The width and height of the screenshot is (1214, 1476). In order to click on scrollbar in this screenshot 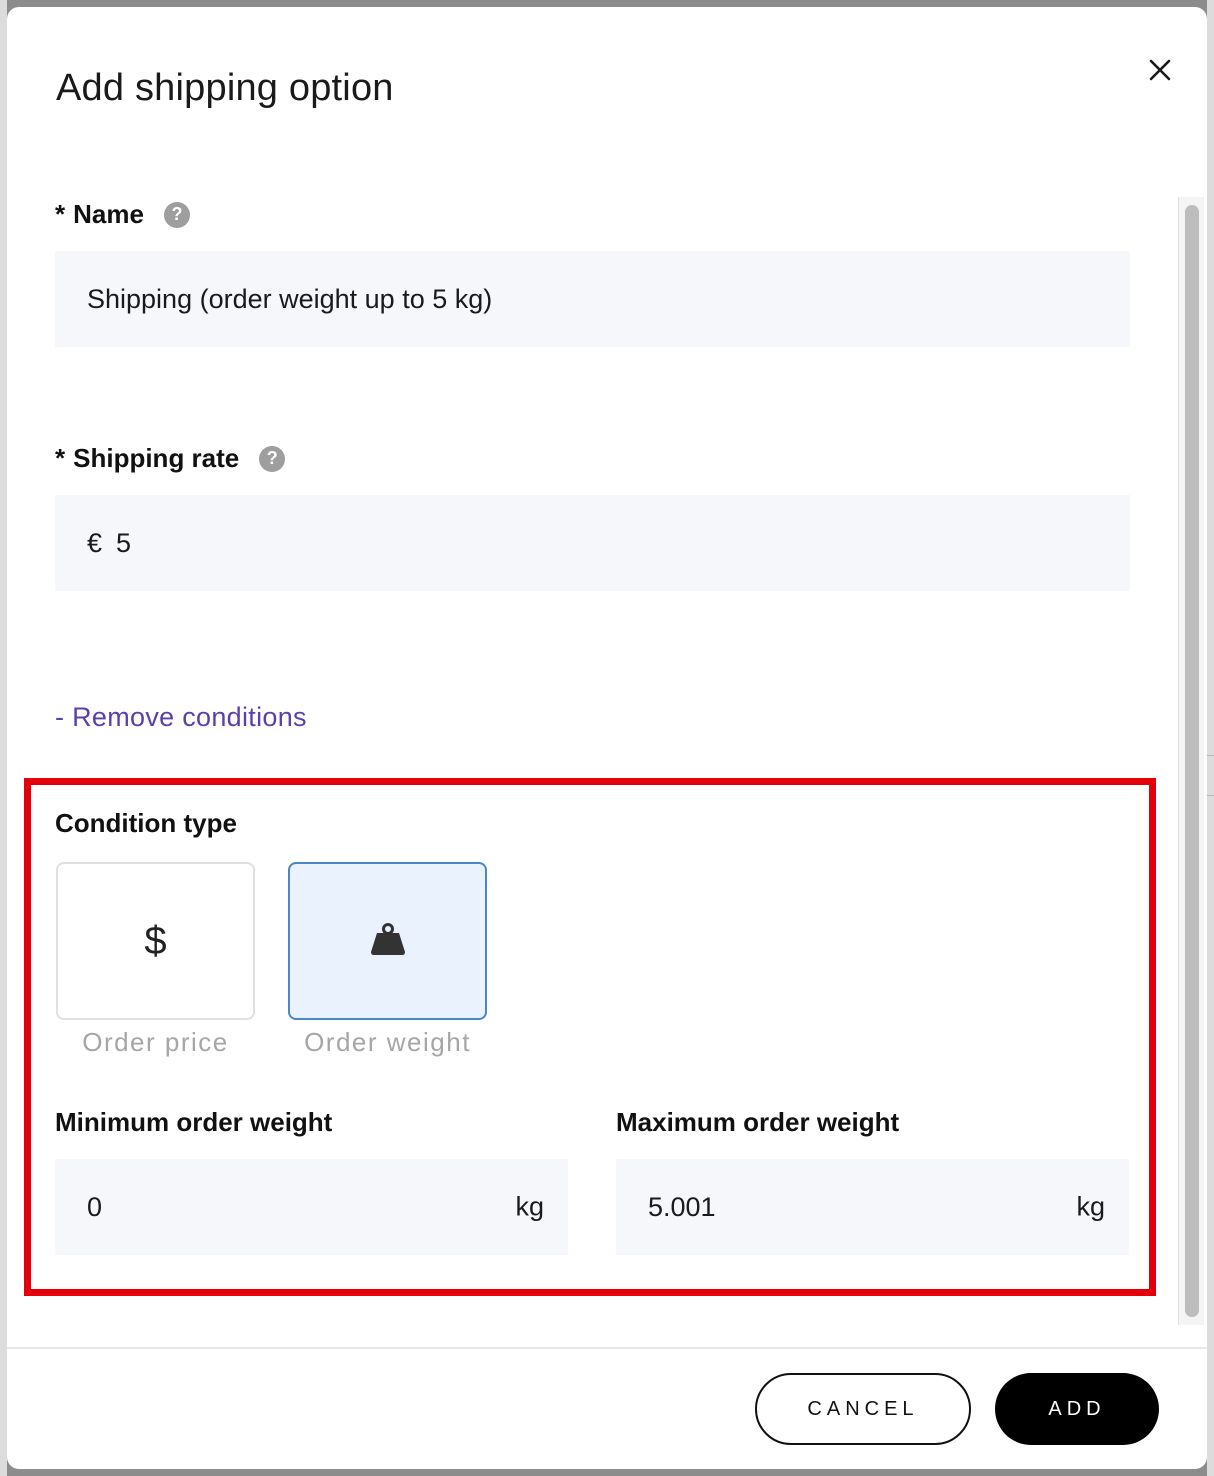, I will do `click(1191, 761)`.